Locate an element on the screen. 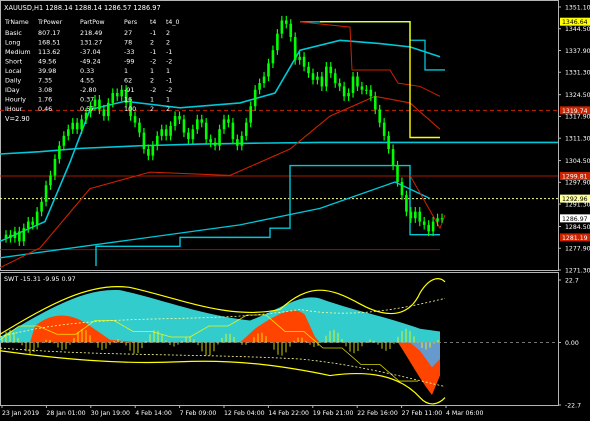 This screenshot has height=421, width=590. time-tick-label: 23 Jan 2019 is located at coordinates (20, 413).